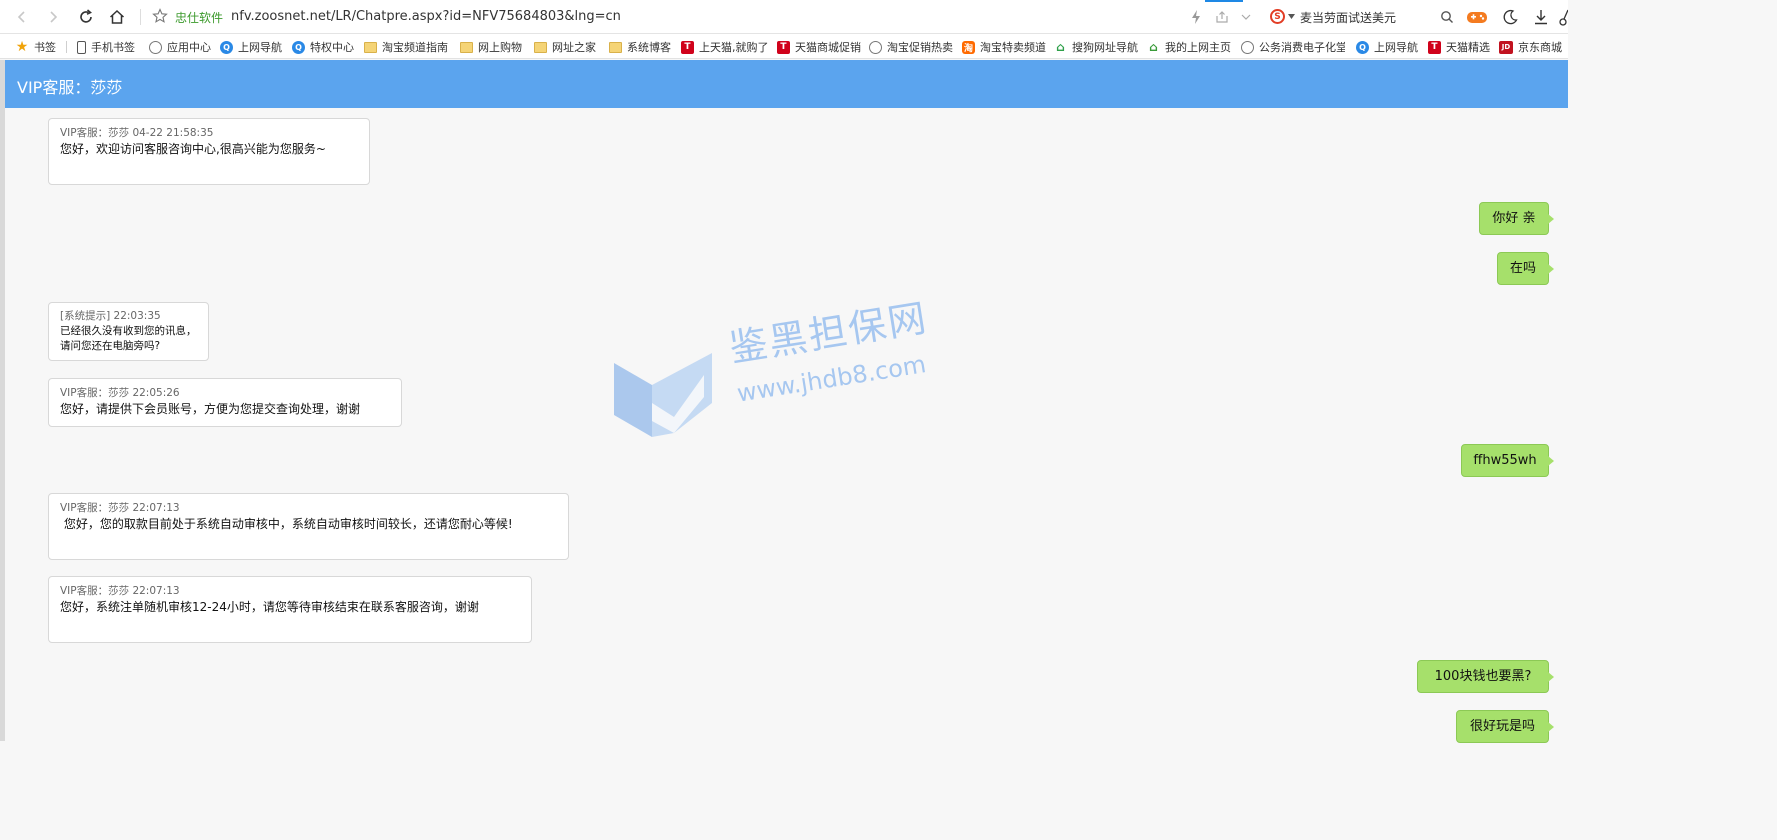 The width and height of the screenshot is (1777, 840). Describe the element at coordinates (113, 47) in the screenshot. I see `bookmark-label: 手机书签` at that location.